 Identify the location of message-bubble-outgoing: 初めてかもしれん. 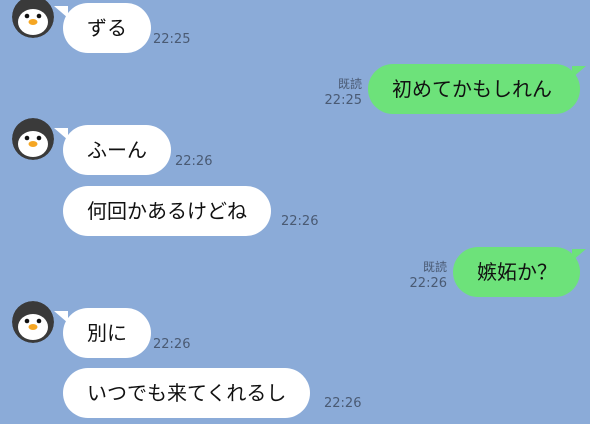
(474, 89).